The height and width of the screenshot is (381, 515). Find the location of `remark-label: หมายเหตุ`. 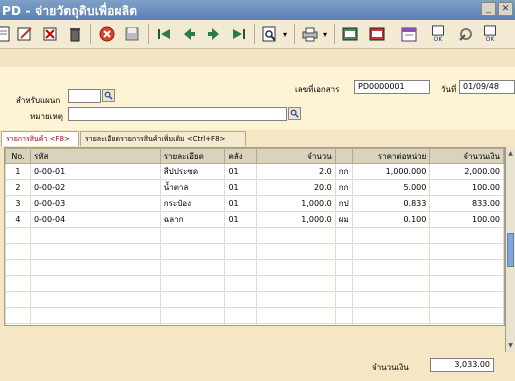

remark-label: หมายเหตุ is located at coordinates (46, 116).